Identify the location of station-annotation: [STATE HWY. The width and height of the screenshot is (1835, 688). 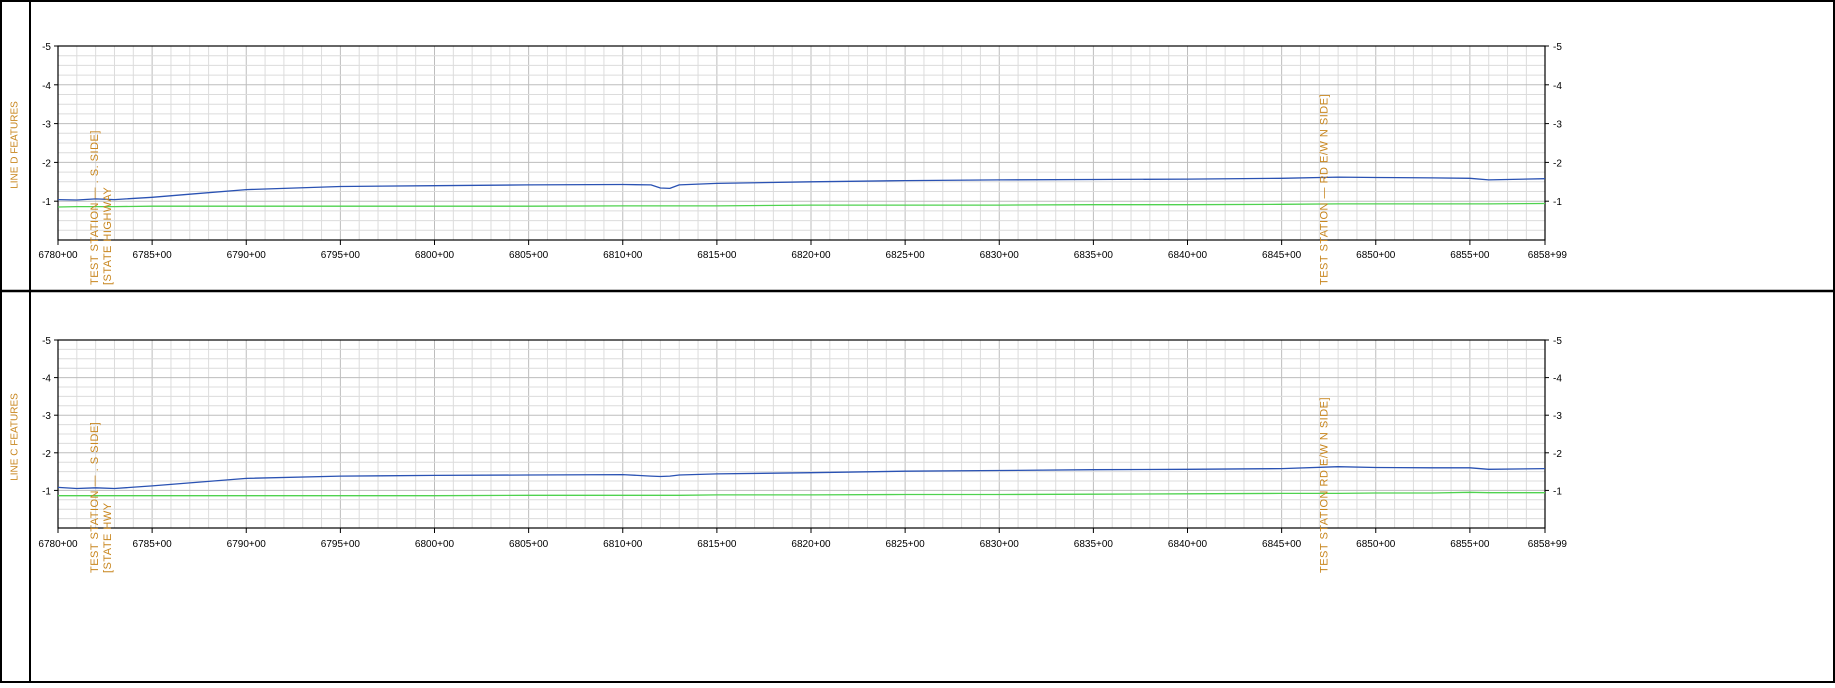
(108, 537).